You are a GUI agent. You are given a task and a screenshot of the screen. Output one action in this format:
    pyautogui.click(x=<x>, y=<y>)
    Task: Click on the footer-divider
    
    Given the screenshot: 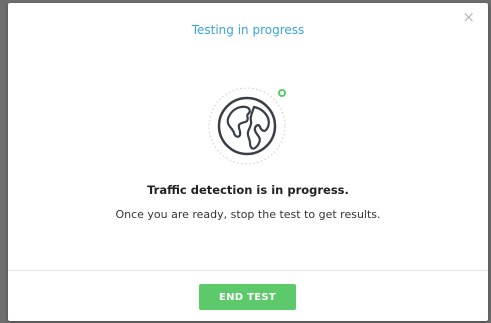 What is the action you would take?
    pyautogui.click(x=248, y=270)
    